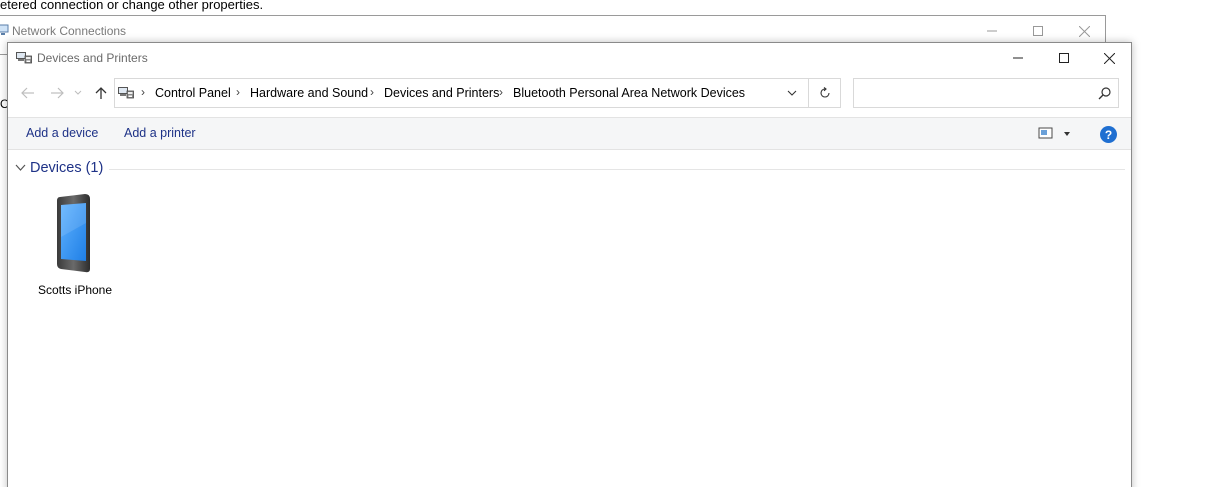 The image size is (1209, 487). What do you see at coordinates (569, 133) in the screenshot?
I see `command-bar: Add a device Add a printer ?` at bounding box center [569, 133].